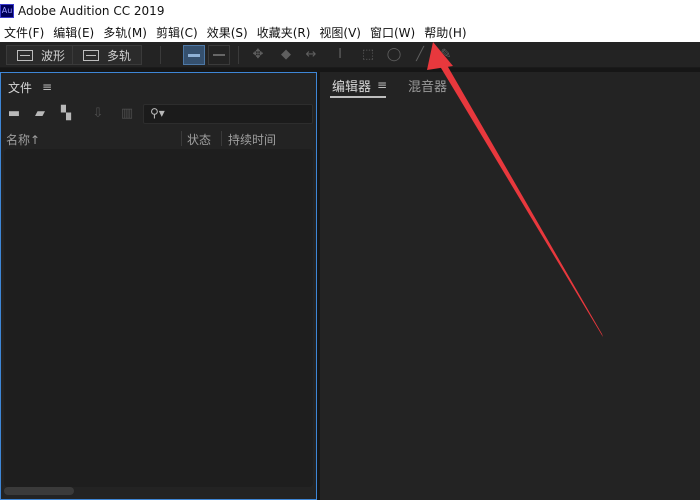  What do you see at coordinates (446, 55) in the screenshot?
I see `spot-healing-tool-icon: ✎` at bounding box center [446, 55].